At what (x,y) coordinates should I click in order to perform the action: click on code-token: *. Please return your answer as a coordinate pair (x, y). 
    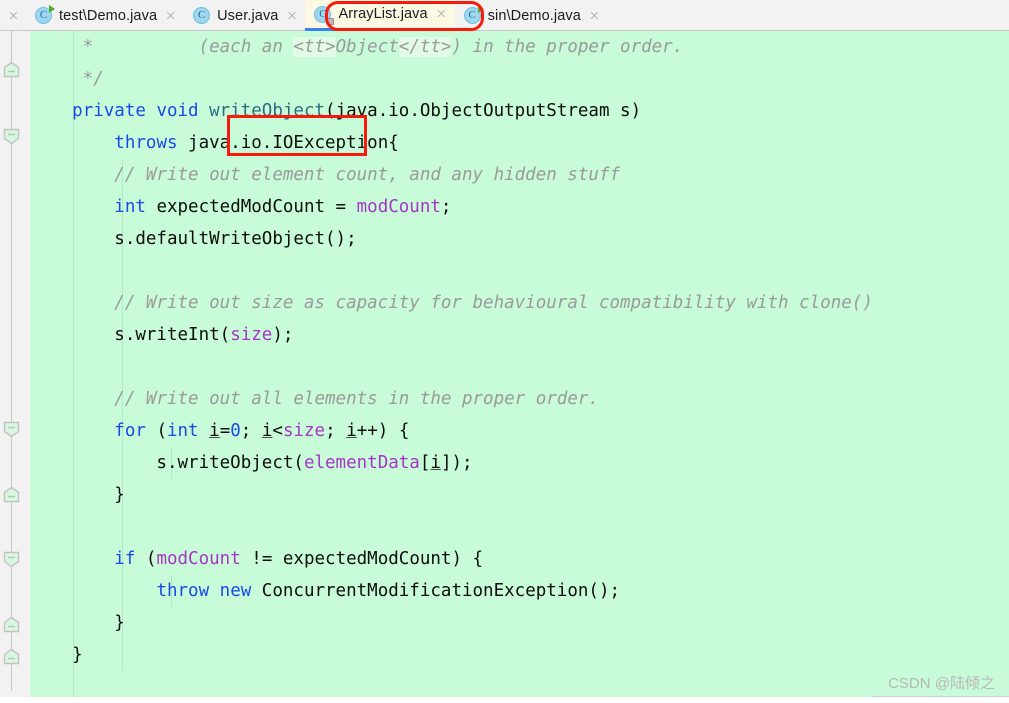
    Looking at the image, I should click on (114, 47).